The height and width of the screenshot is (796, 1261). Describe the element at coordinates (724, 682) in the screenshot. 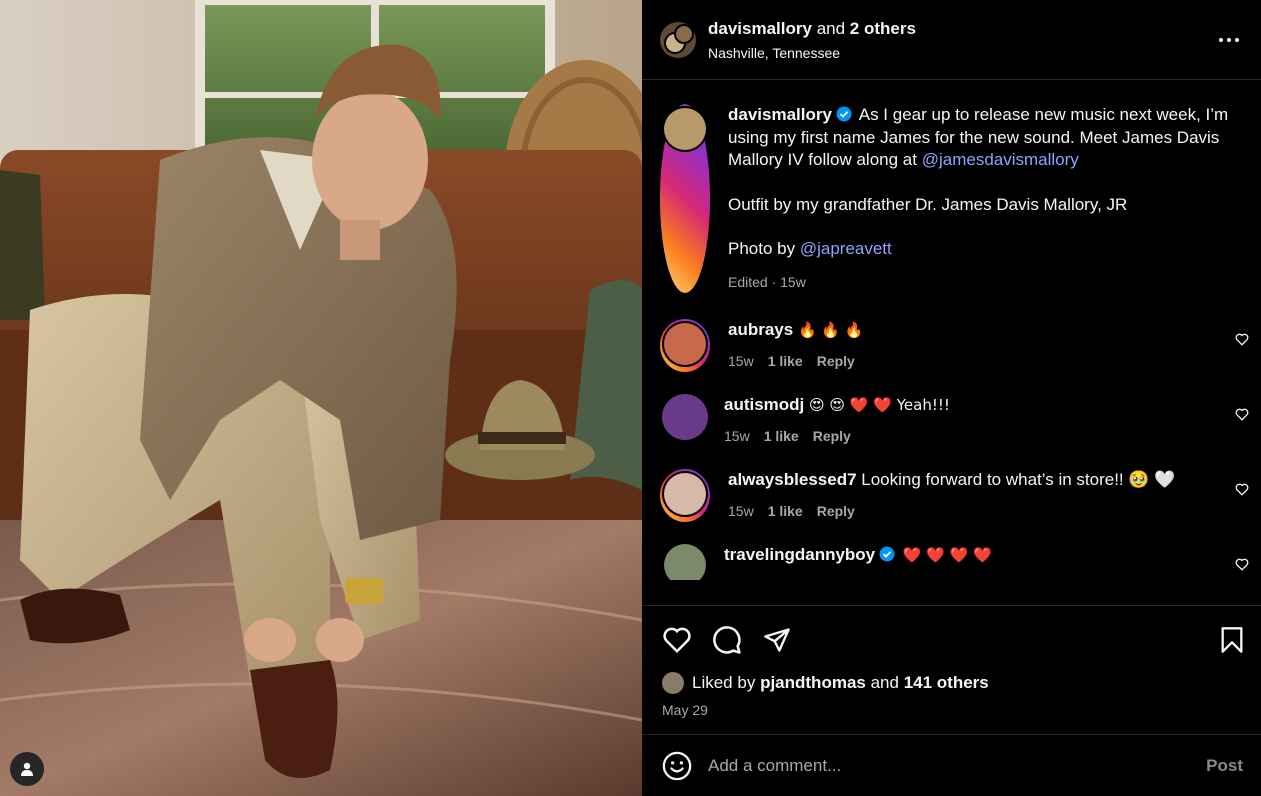

I see `likes-prefix: Liked by` at that location.